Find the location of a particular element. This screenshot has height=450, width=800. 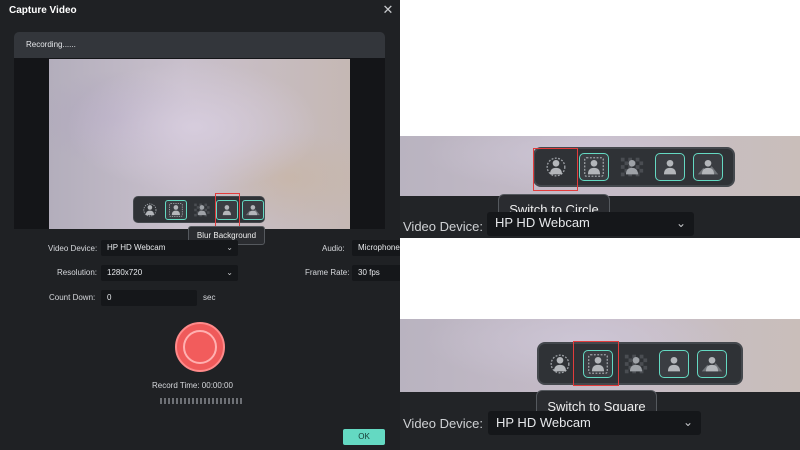

count-down-input: 0 is located at coordinates (149, 298).